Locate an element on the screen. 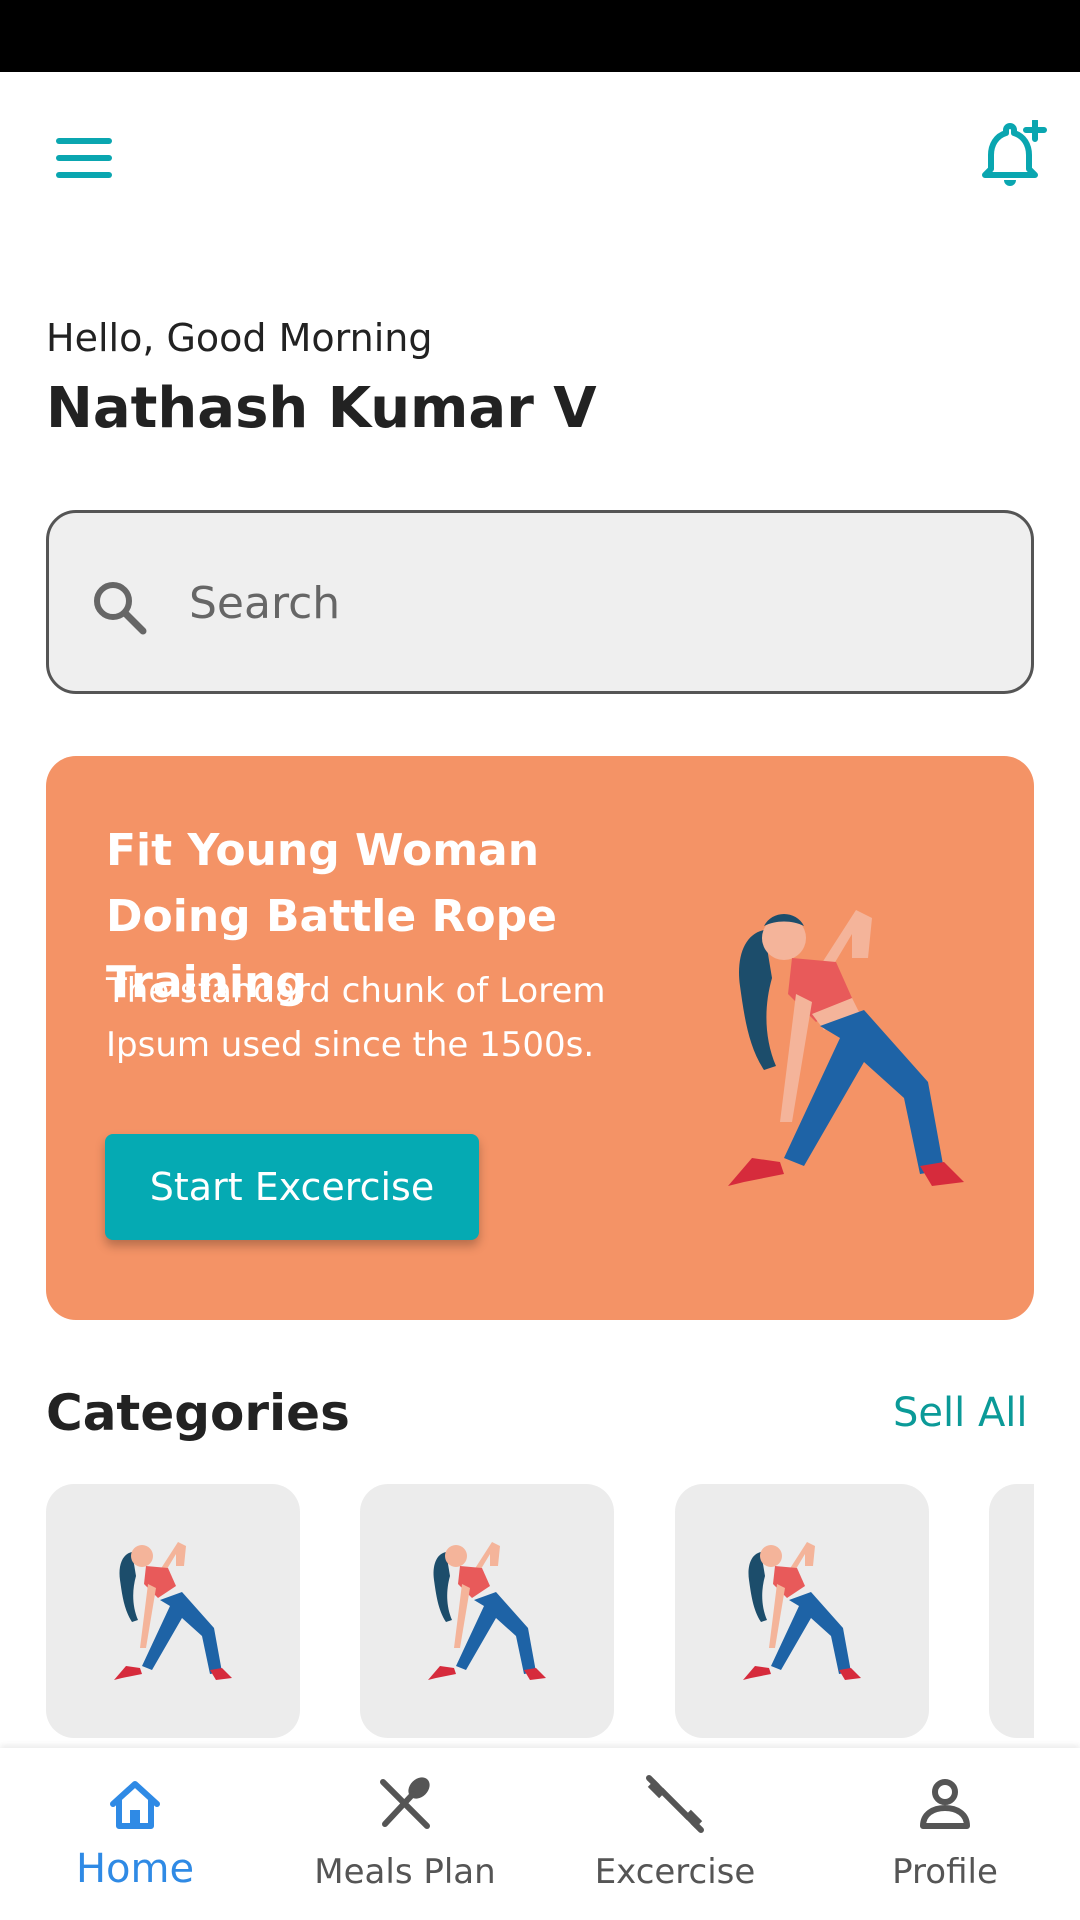  bell-plus-icon is located at coordinates (1014, 152).